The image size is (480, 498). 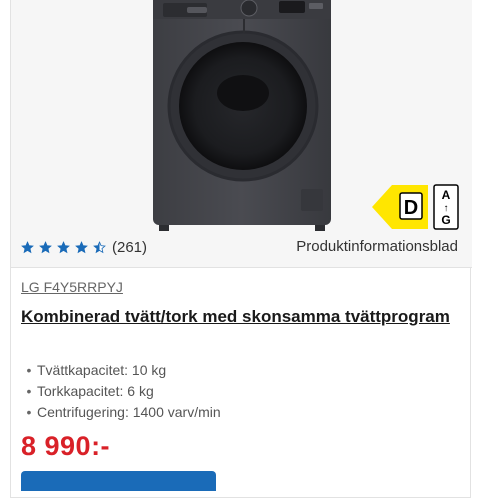 What do you see at coordinates (129, 412) in the screenshot?
I see `spec-text: Centrifugering: 1400 varv/min` at bounding box center [129, 412].